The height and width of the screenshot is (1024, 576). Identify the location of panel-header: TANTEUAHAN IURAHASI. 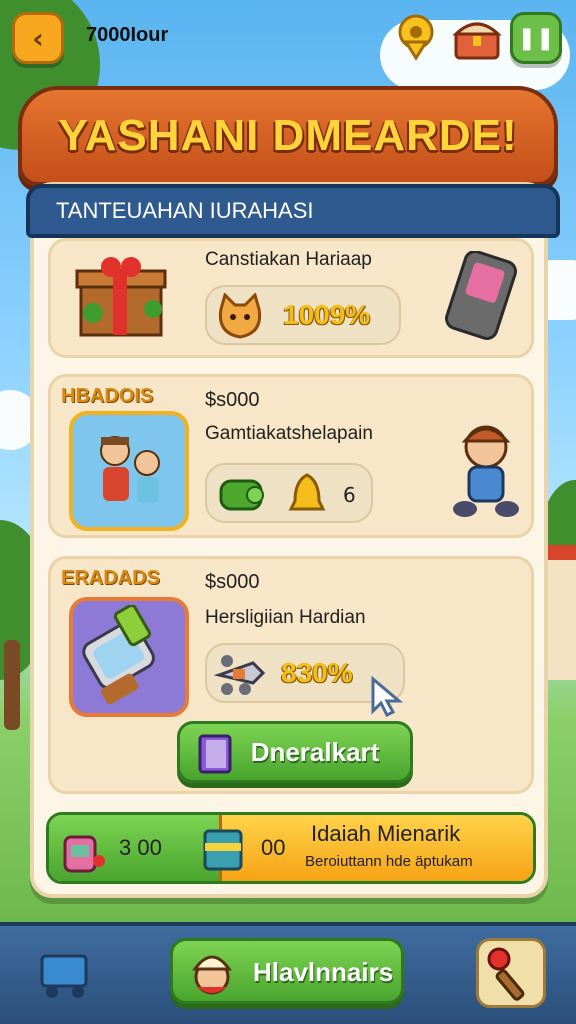
(293, 211).